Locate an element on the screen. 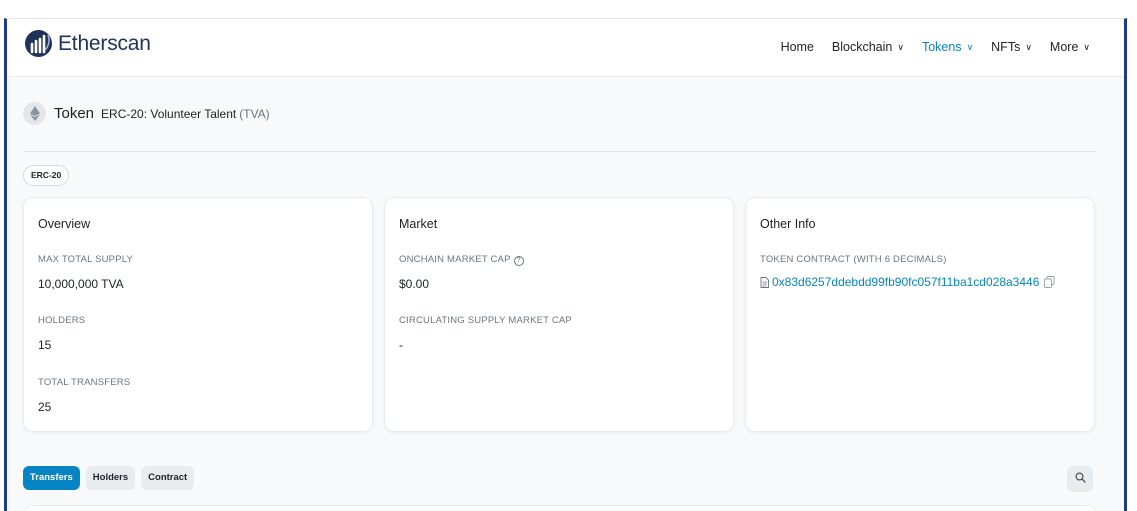 Image resolution: width=1137 pixels, height=511 pixels. transfers-value: 25 is located at coordinates (45, 407).